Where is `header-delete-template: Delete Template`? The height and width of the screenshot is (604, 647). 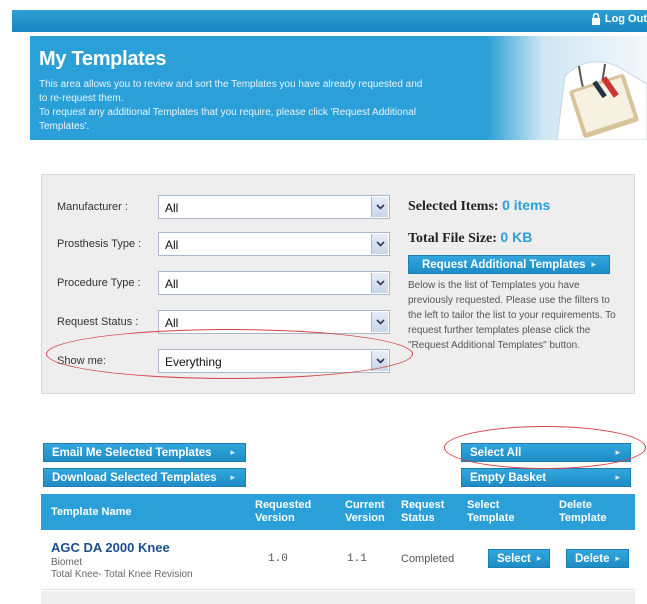 header-delete-template: Delete Template is located at coordinates (583, 511).